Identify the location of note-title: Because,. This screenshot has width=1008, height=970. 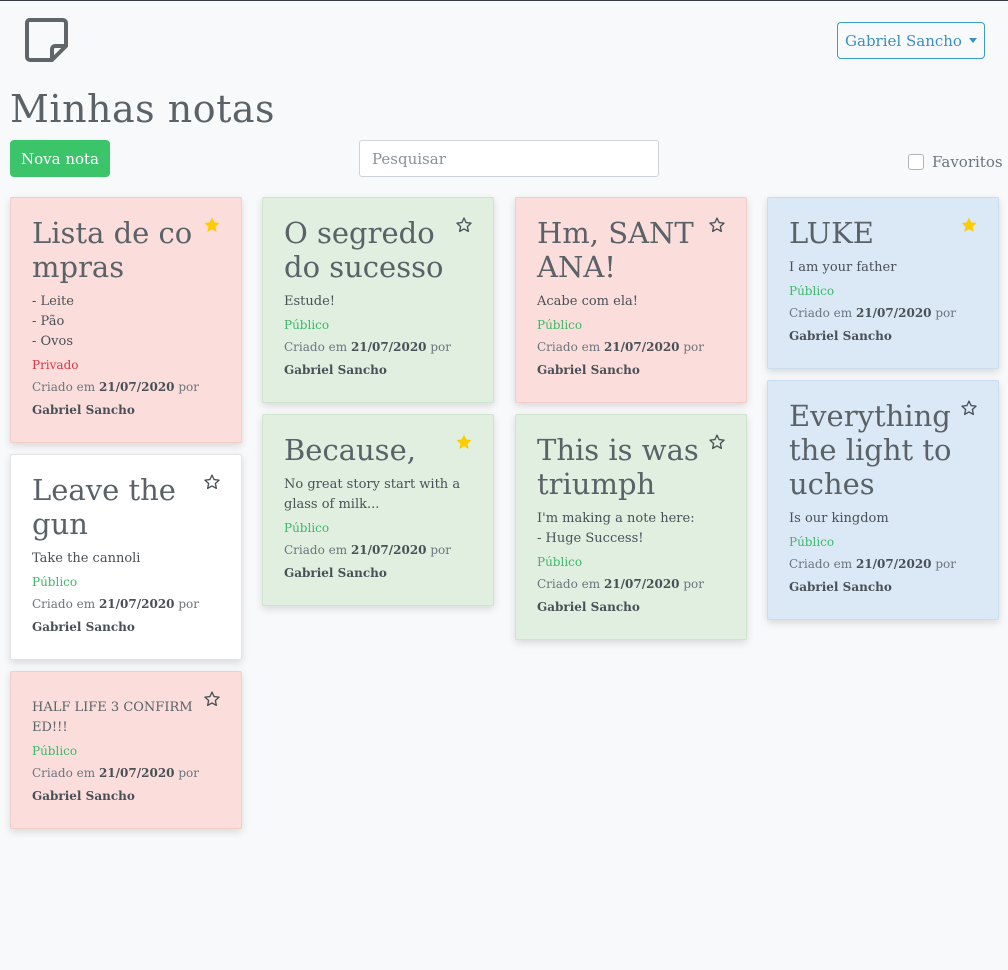
(350, 450).